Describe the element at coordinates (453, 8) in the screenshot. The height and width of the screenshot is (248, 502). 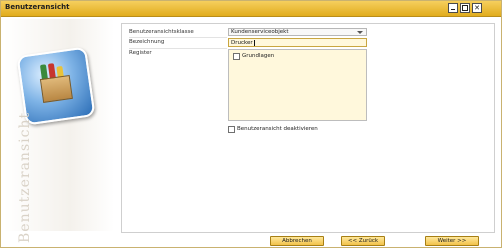
I see `minimize-icon` at that location.